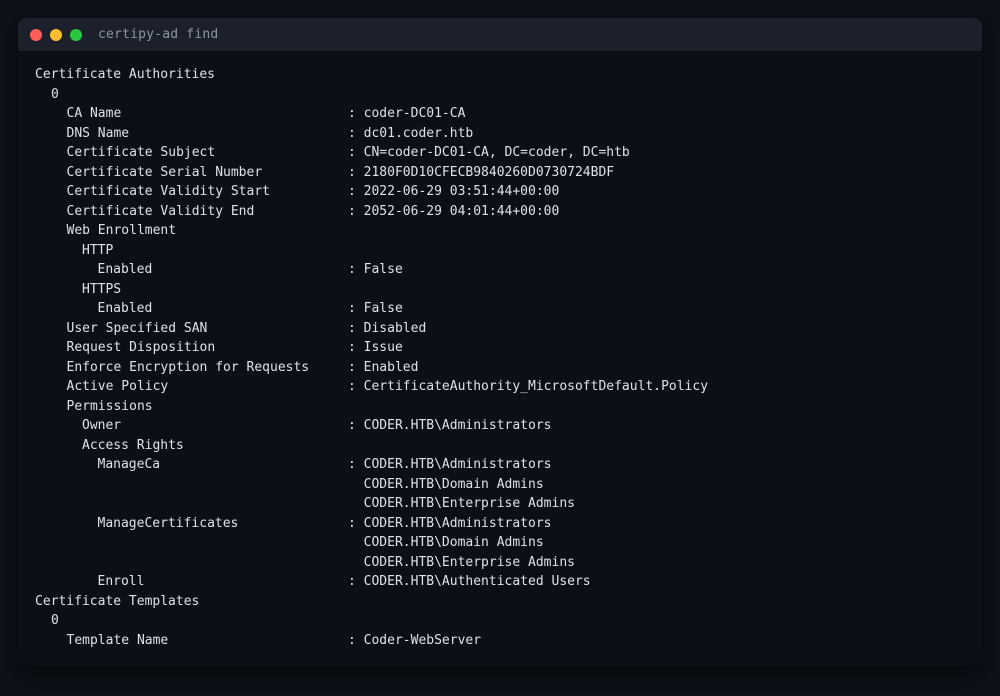 The width and height of the screenshot is (1000, 696). Describe the element at coordinates (168, 523) in the screenshot. I see `output-line-key: ManageCertificates` at that location.